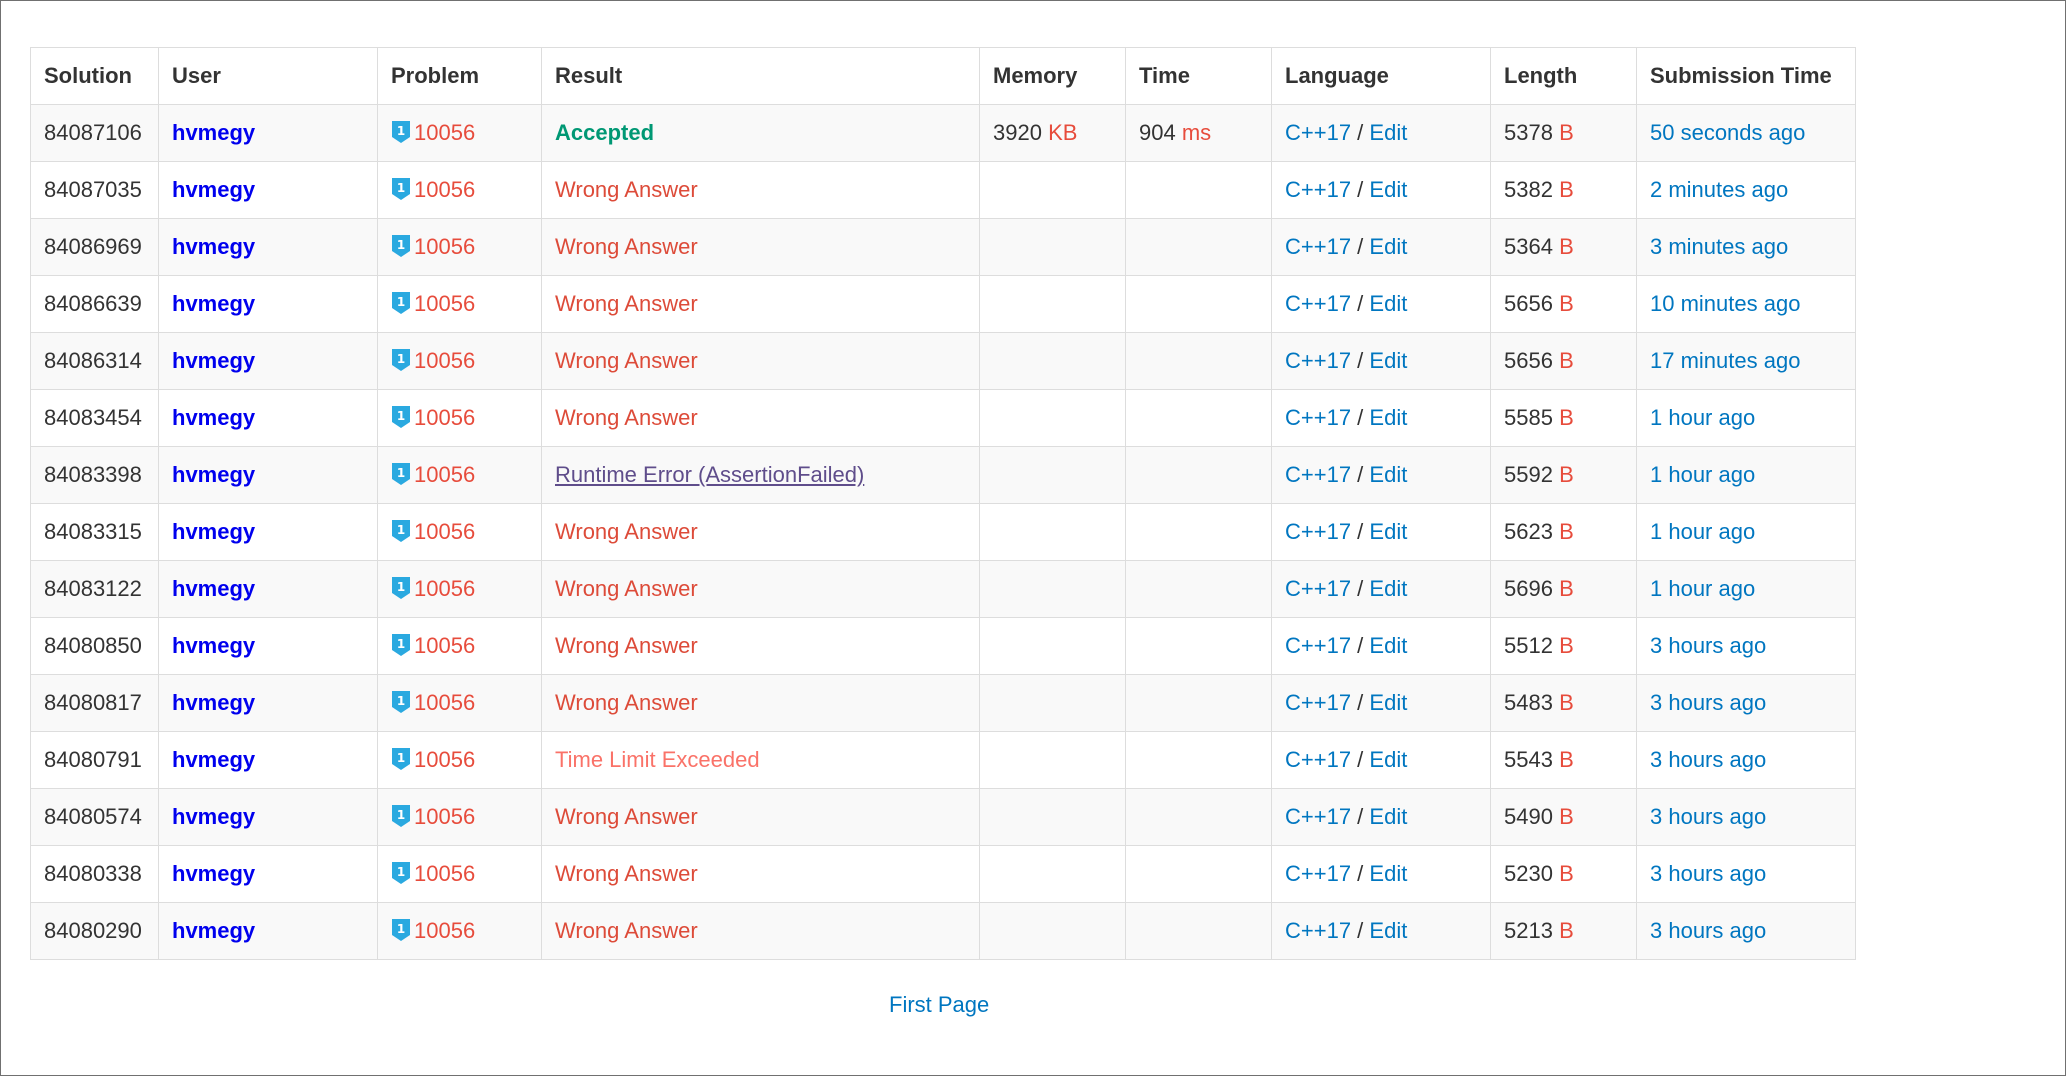 This screenshot has width=2066, height=1076. I want to click on tier-badge-icon: 1, so click(401, 873).